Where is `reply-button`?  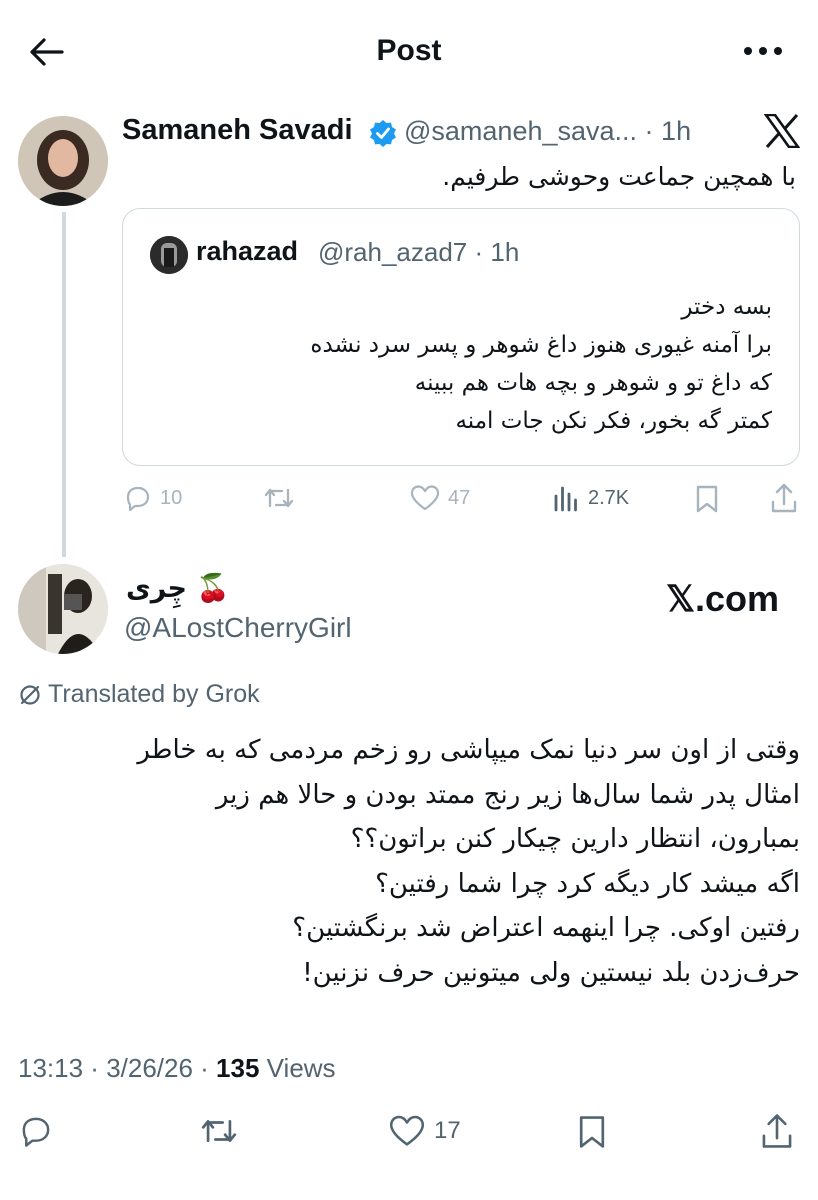 reply-button is located at coordinates (36, 1131).